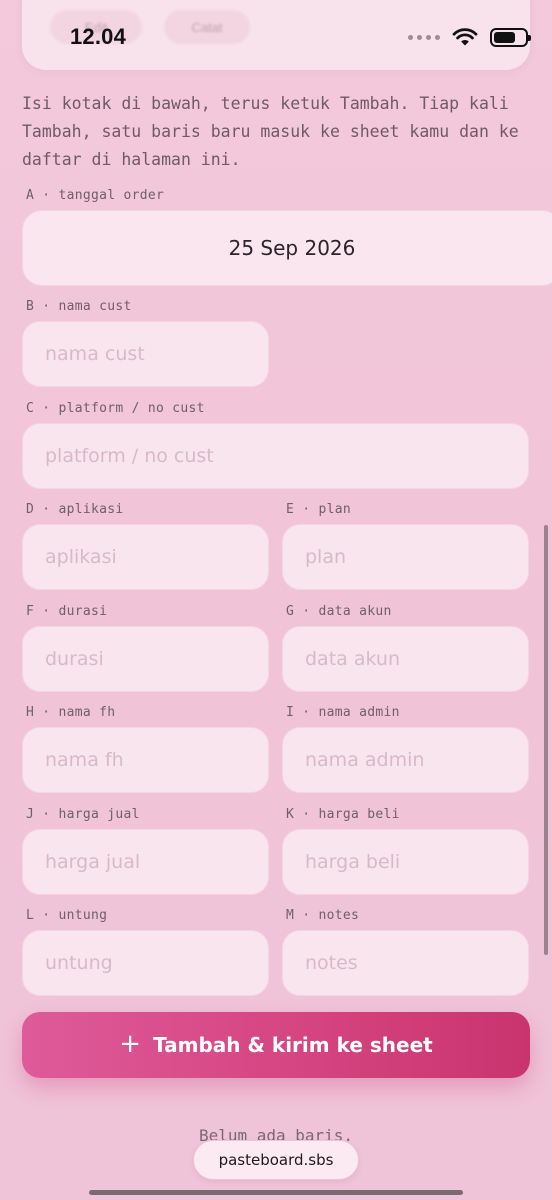 This screenshot has width=552, height=1200. I want to click on tambah-kirim-label: Tambah & kirim ke sheet, so click(293, 1045).